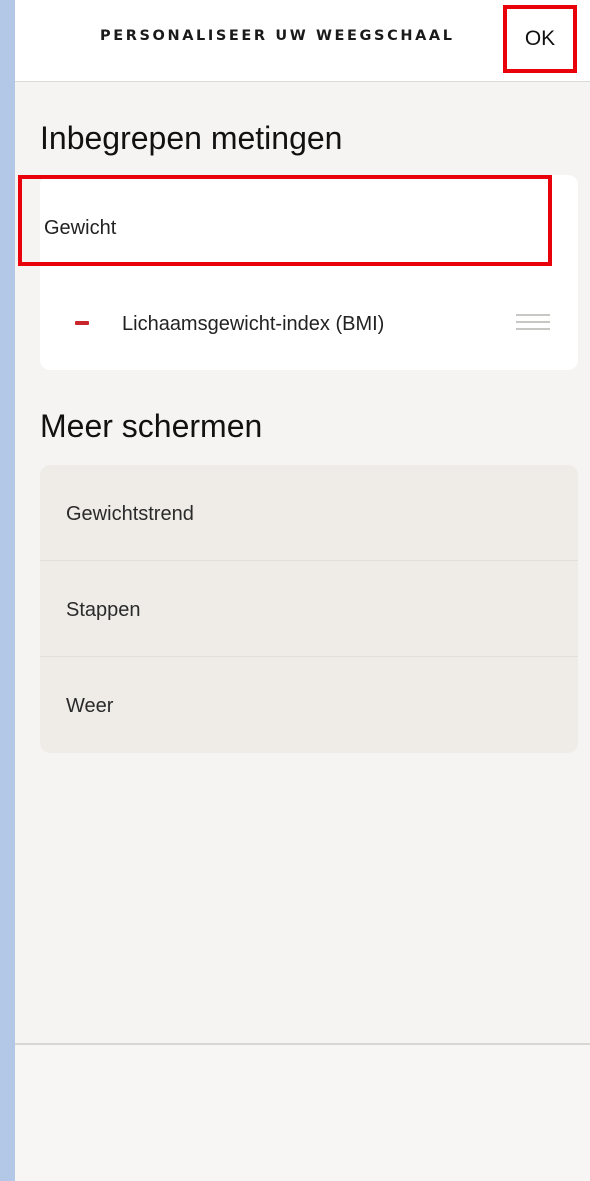  I want to click on measurement-label: Gewicht, so click(80, 228).